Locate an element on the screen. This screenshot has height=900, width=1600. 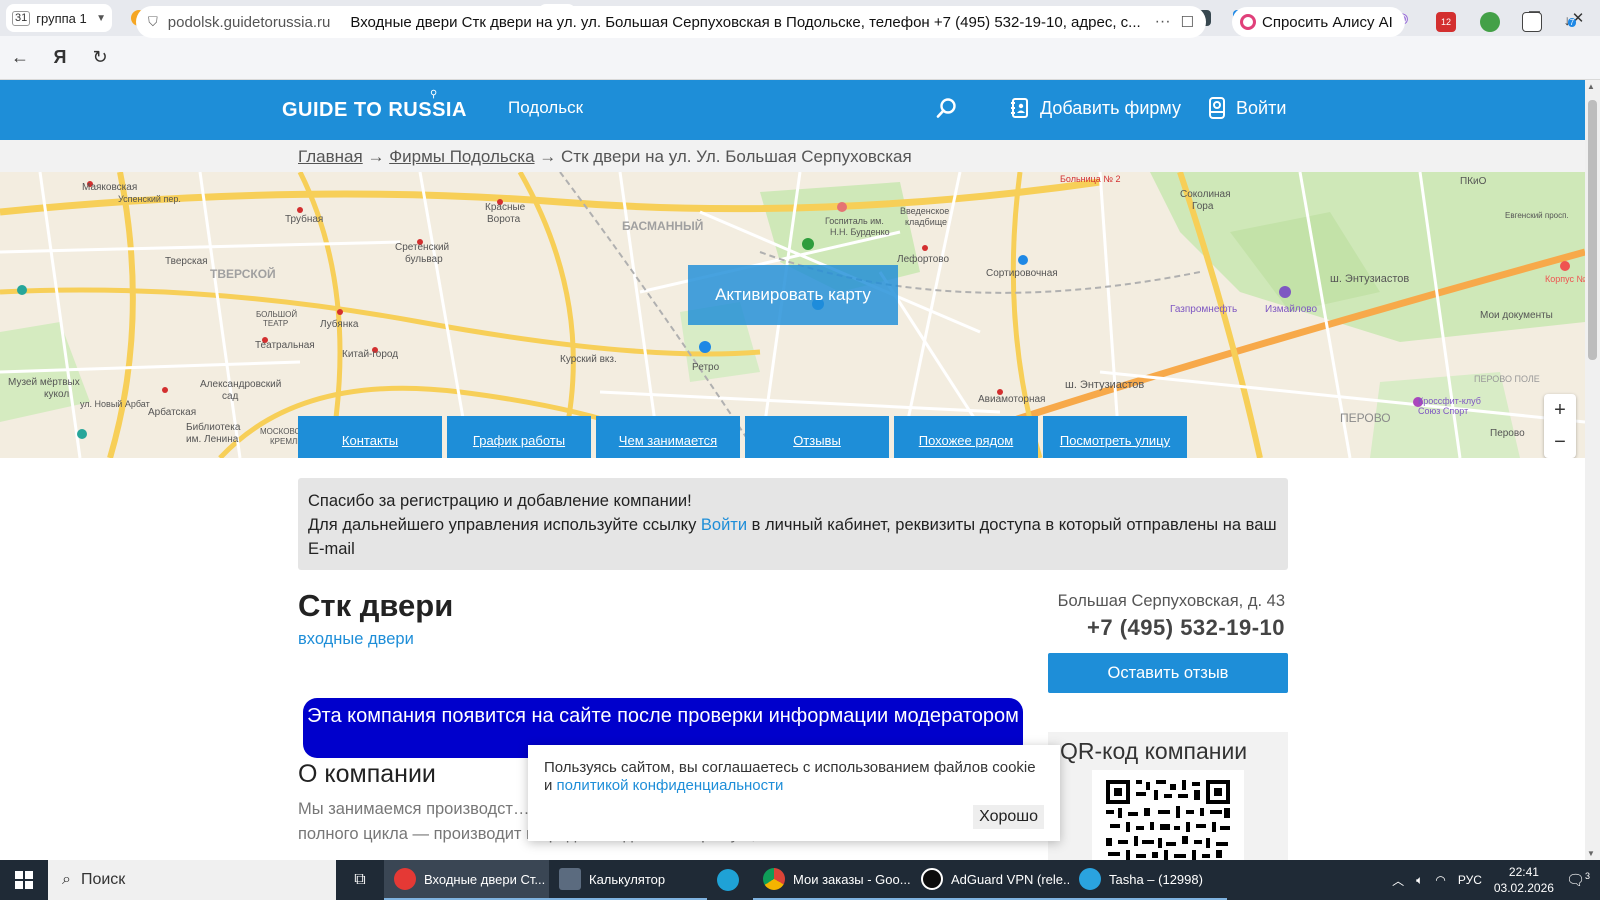
search-icon is located at coordinates (947, 108).